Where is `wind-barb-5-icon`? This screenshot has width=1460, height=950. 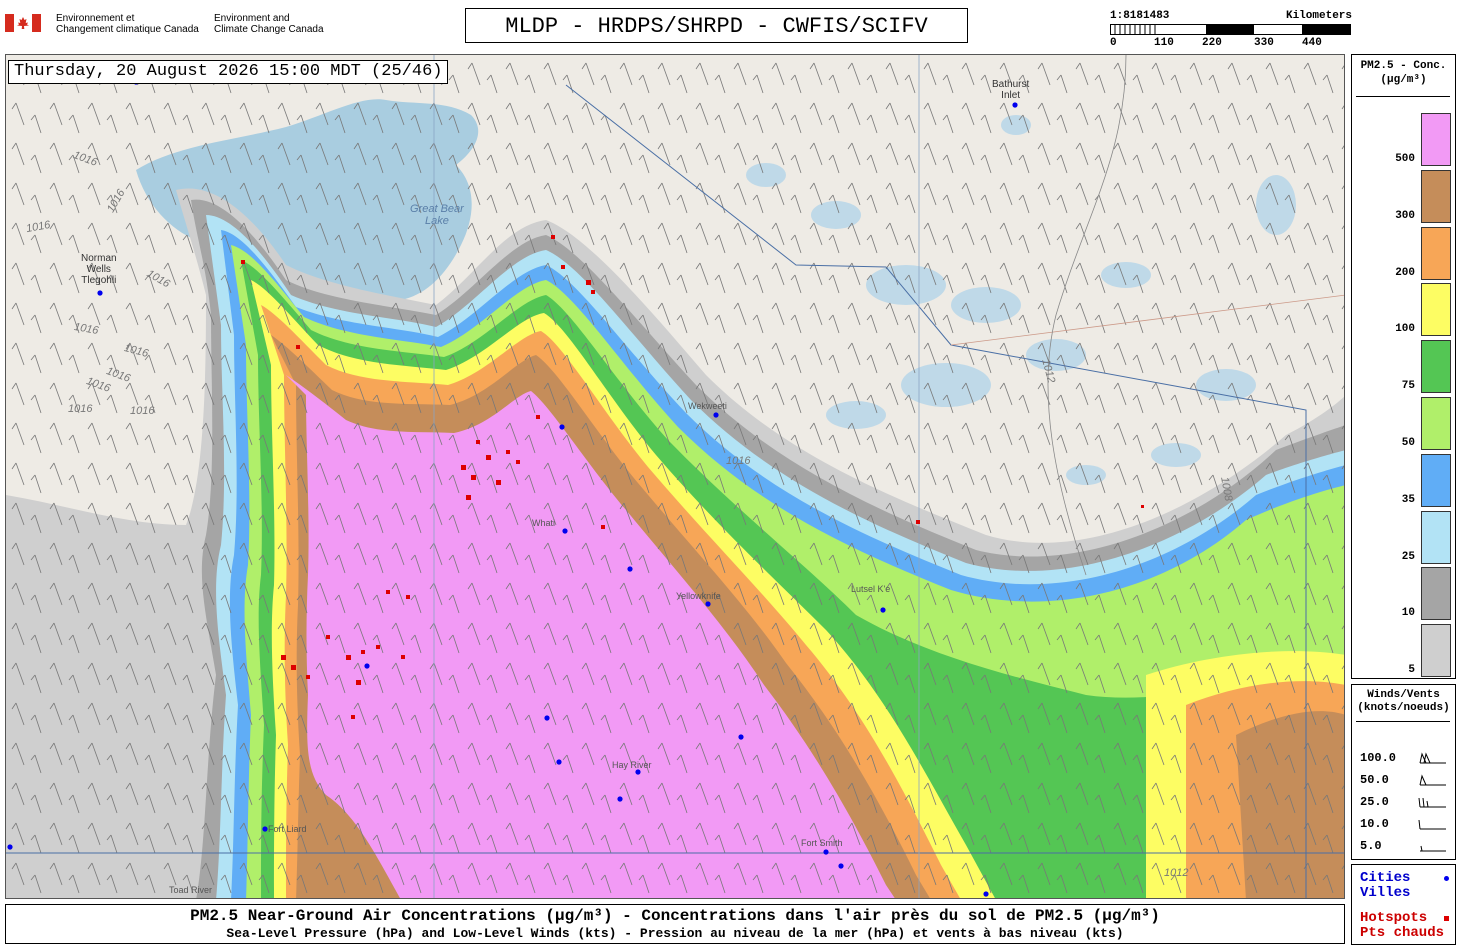 wind-barb-5-icon is located at coordinates (1433, 848).